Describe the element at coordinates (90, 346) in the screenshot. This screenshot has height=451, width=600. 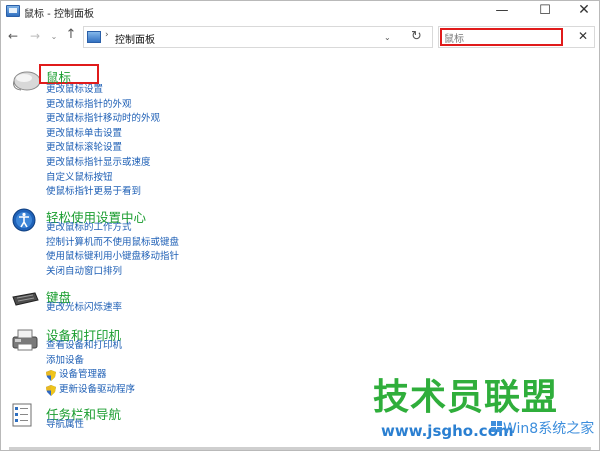
I see `link-view-devices-printers: 查看设备和打印机` at that location.